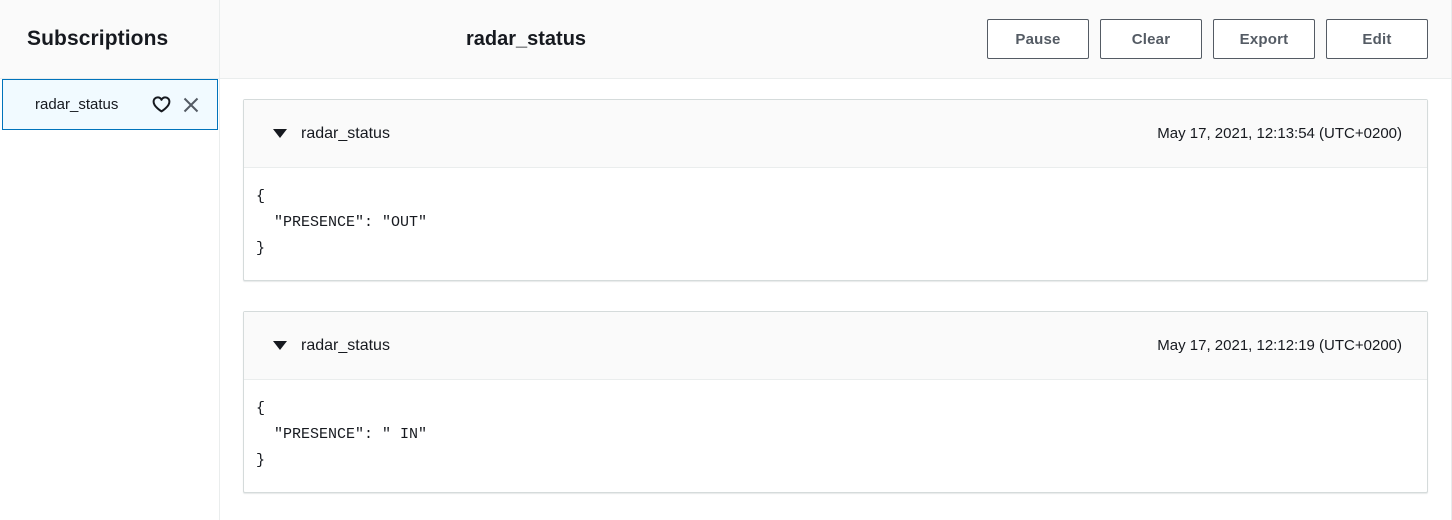  I want to click on message-payload: { "PRESENCE": " IN" }, so click(342, 434).